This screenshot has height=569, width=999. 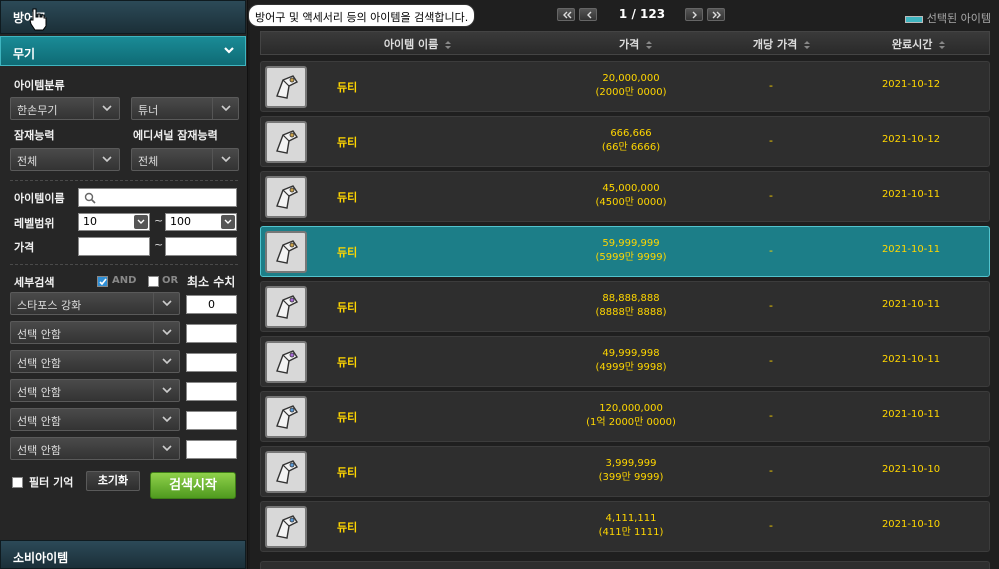 I want to click on help-tooltip: 방어구 및 액세서리 등의 아이템을 검색합니다., so click(x=362, y=15).